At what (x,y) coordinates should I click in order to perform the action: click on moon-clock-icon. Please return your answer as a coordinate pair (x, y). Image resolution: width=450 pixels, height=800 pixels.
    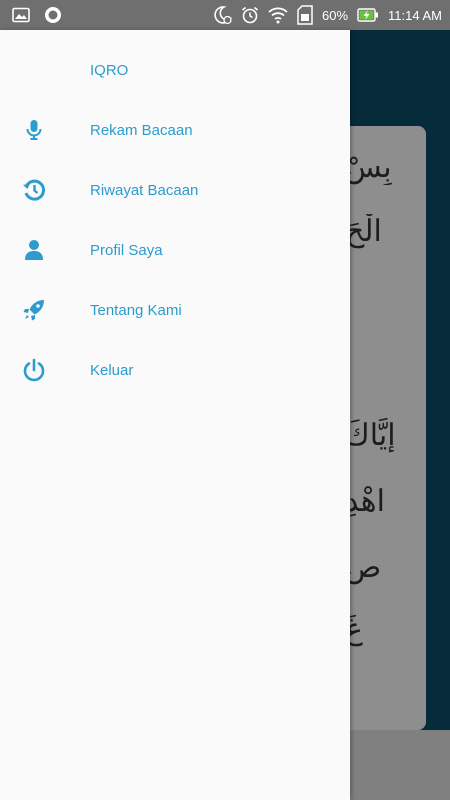
    Looking at the image, I should click on (223, 15).